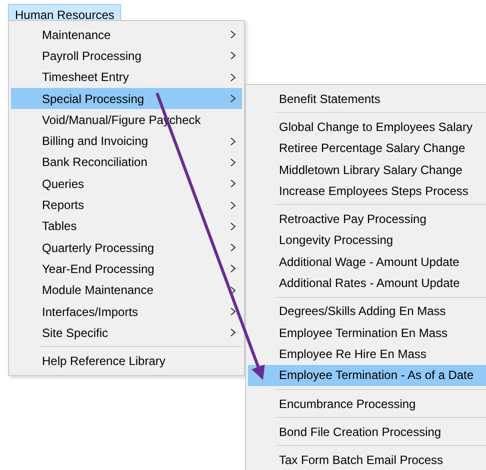  I want to click on menu-item: Global Change to Employees Salary, so click(367, 127).